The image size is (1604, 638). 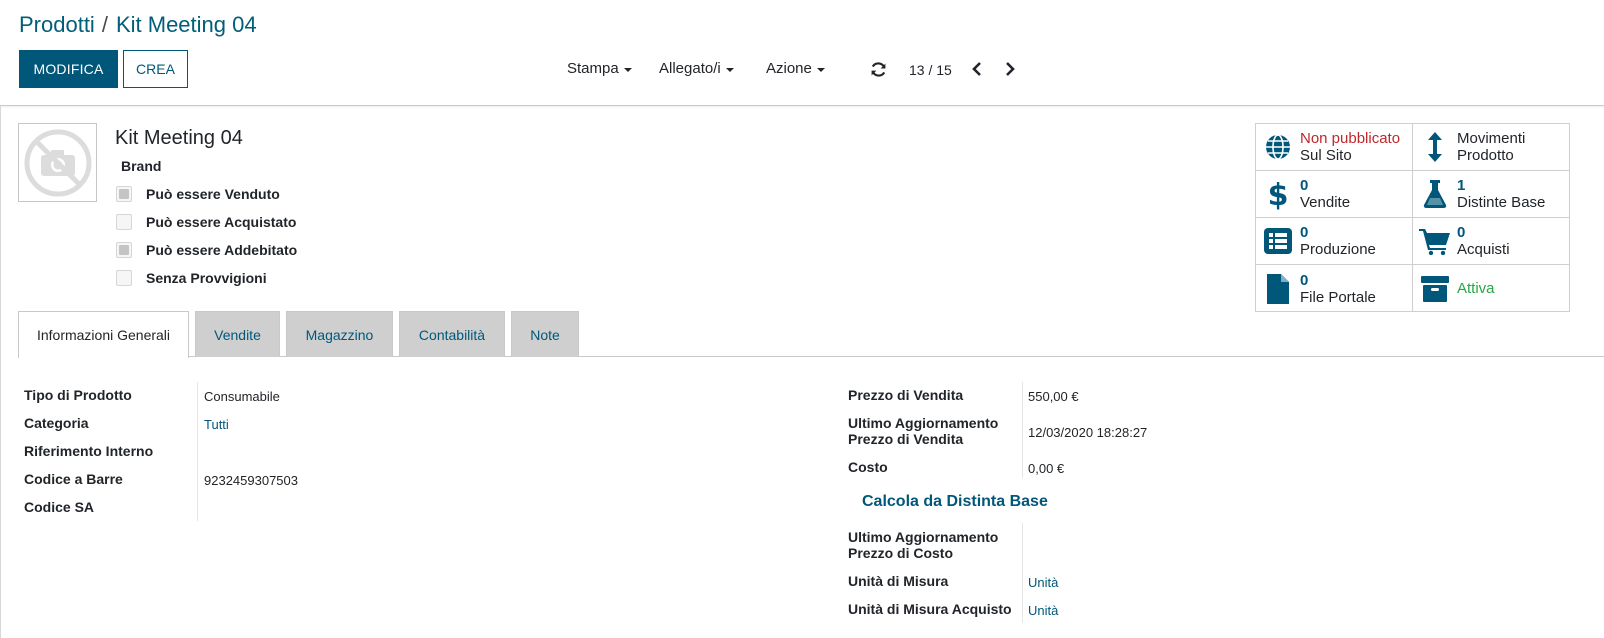 What do you see at coordinates (213, 194) in the screenshot?
I see `option-label: Può essere Venduto` at bounding box center [213, 194].